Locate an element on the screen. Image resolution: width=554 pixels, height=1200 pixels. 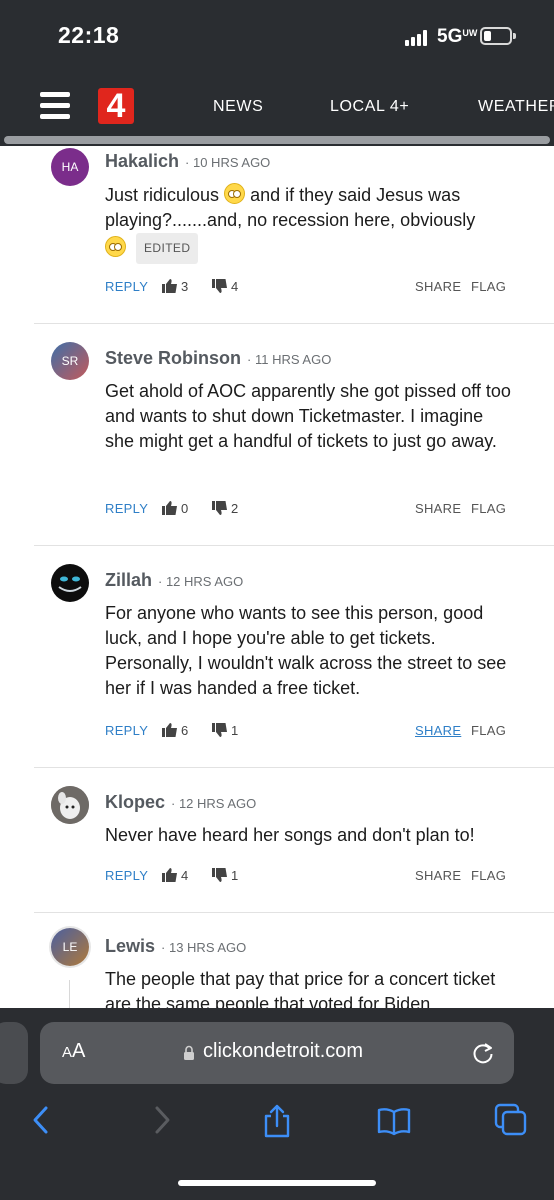
nav-weather: WEATHER is located at coordinates (516, 107).